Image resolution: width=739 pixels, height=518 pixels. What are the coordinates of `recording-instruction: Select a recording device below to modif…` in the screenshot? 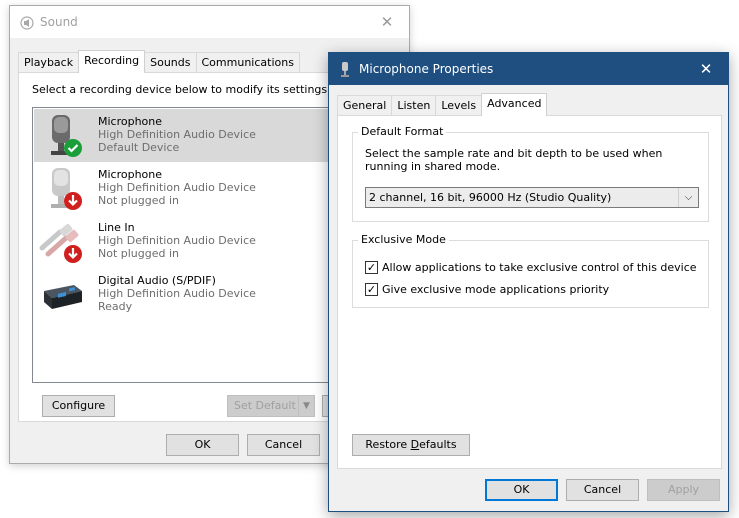 It's located at (181, 89).